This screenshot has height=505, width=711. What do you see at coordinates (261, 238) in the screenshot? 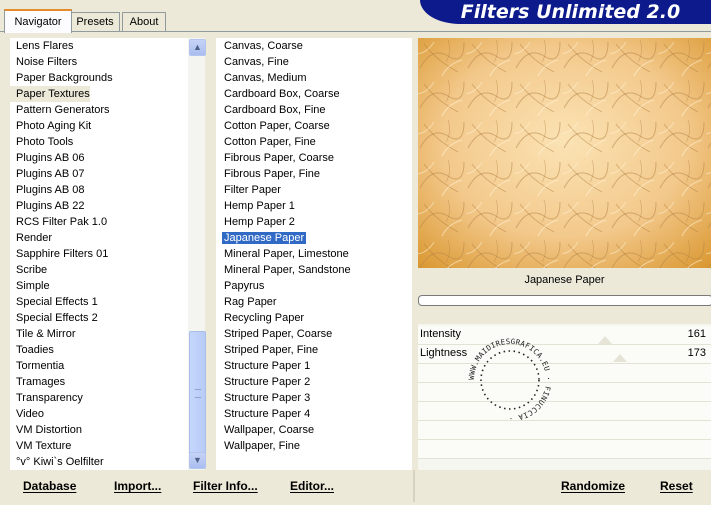
I see `filter-item: Japanese Paper` at bounding box center [261, 238].